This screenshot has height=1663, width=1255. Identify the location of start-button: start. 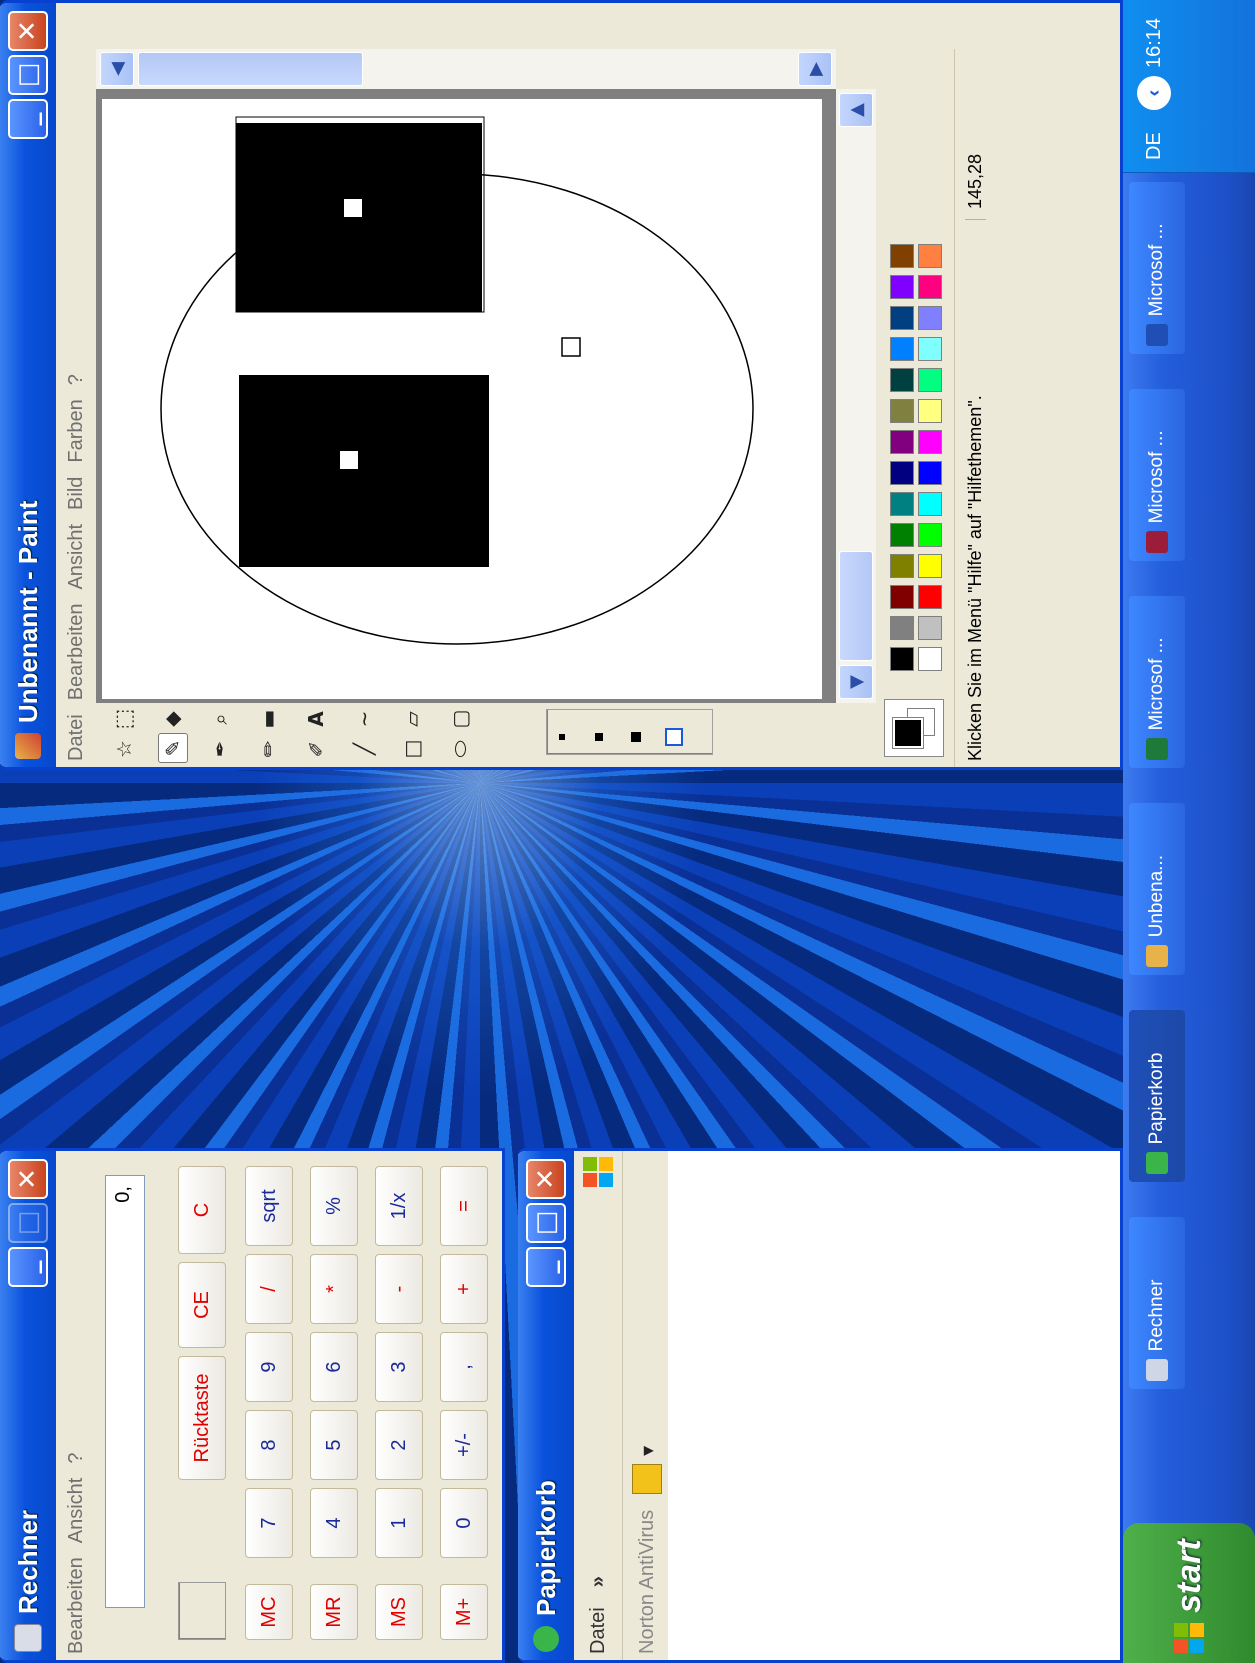
(1189, 1593).